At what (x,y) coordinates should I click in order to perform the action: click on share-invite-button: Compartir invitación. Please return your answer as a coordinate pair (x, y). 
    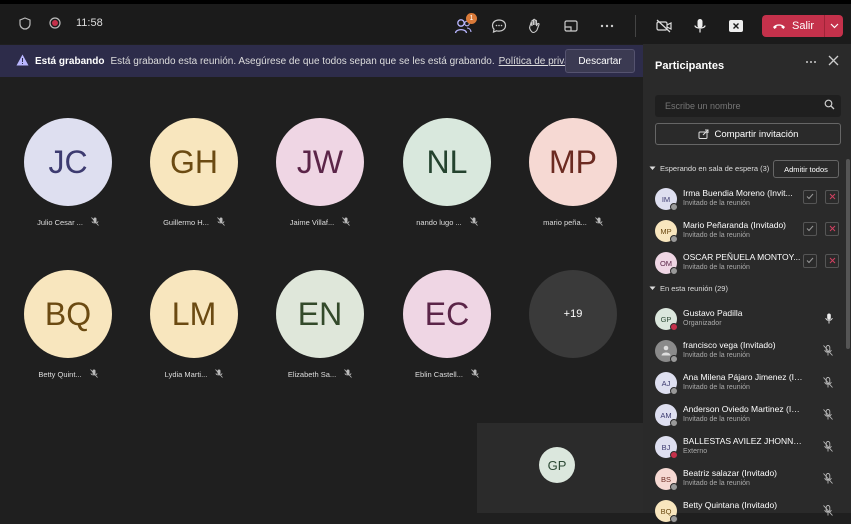
    Looking at the image, I should click on (748, 134).